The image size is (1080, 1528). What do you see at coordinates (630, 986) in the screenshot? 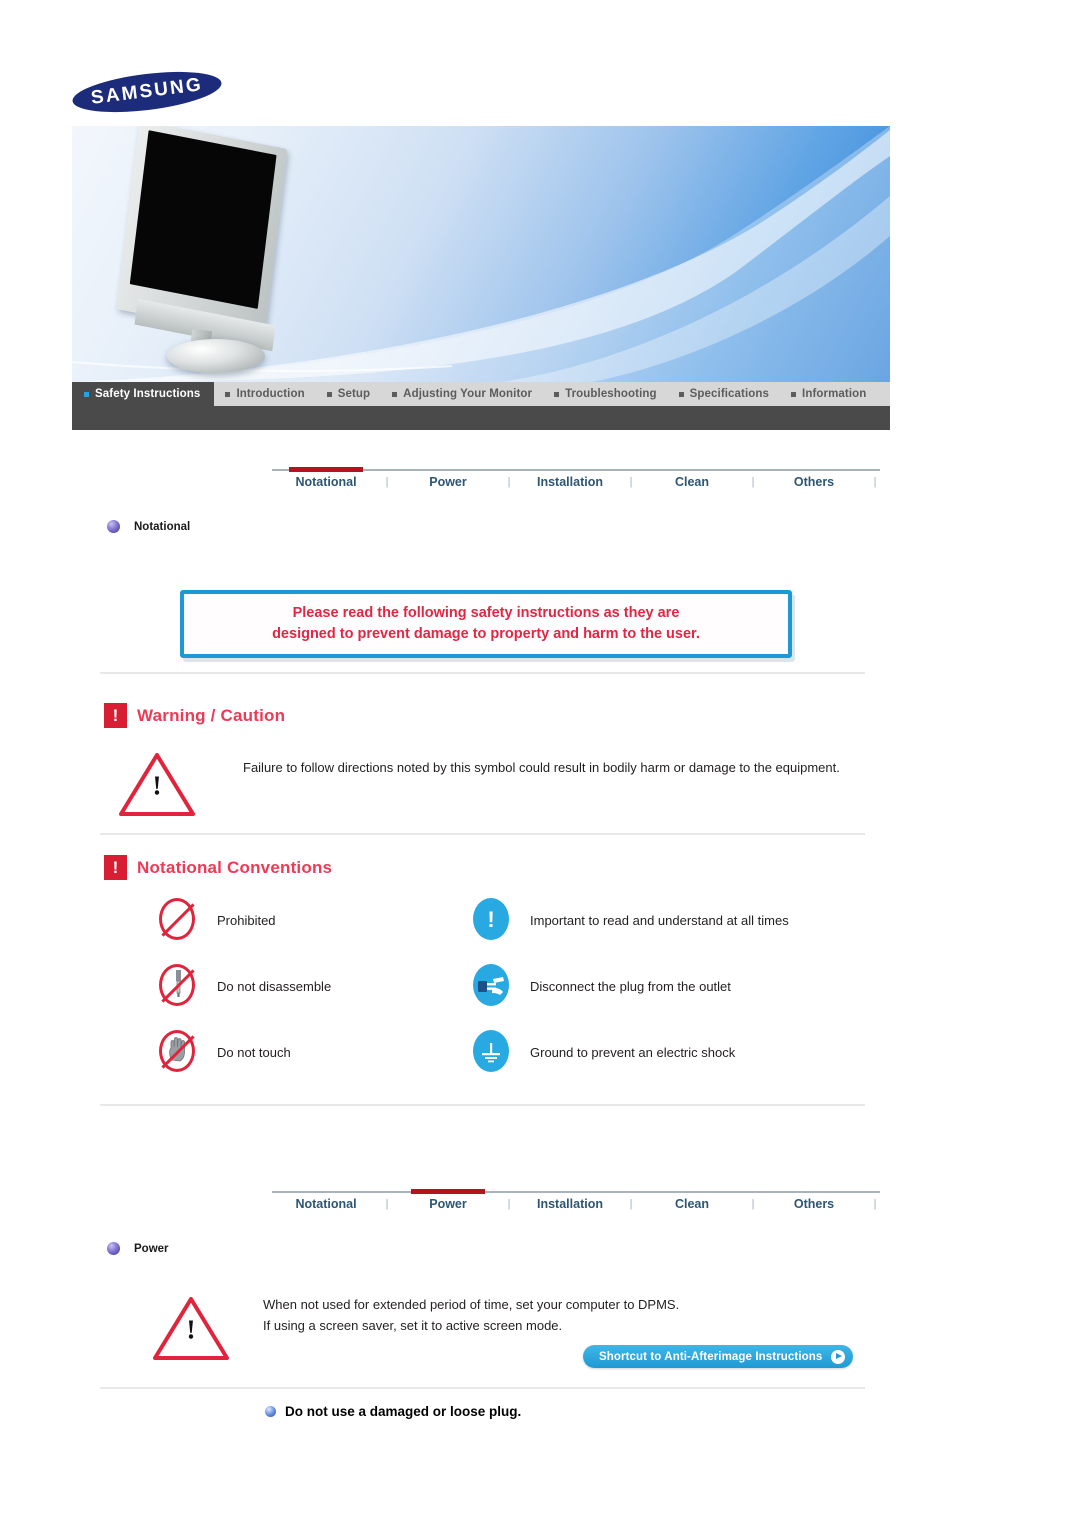
I see `convention-label: Disconnect the plug from the outlet` at bounding box center [630, 986].